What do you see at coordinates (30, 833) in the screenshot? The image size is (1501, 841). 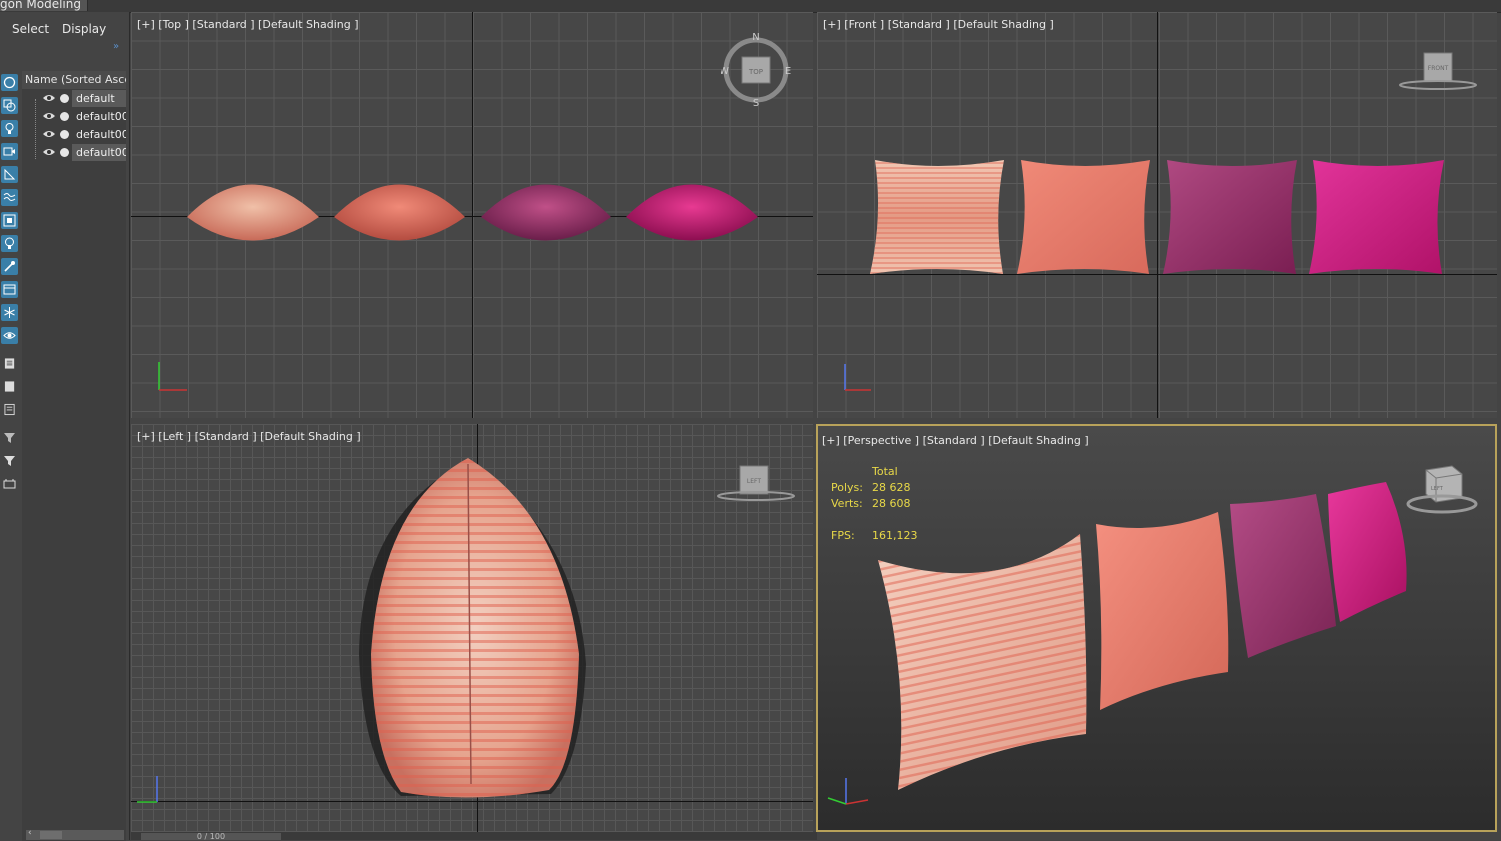 I see `scroll-left-icon: ‹` at bounding box center [30, 833].